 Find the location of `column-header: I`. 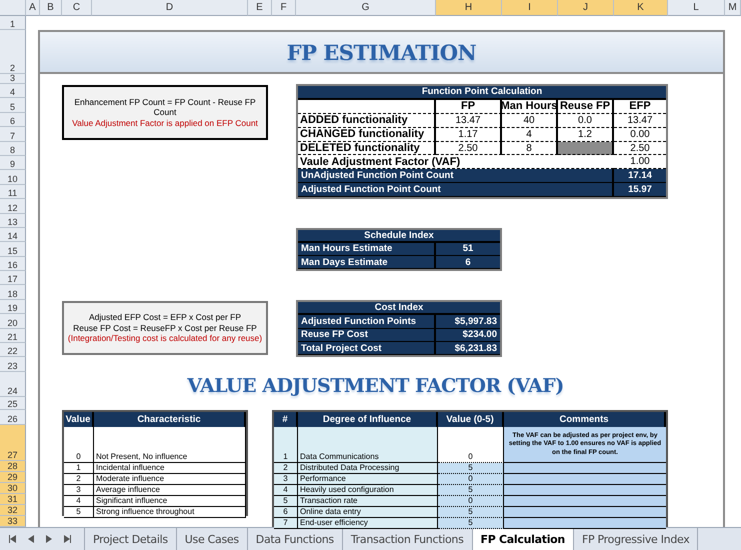

column-header: I is located at coordinates (530, 8).